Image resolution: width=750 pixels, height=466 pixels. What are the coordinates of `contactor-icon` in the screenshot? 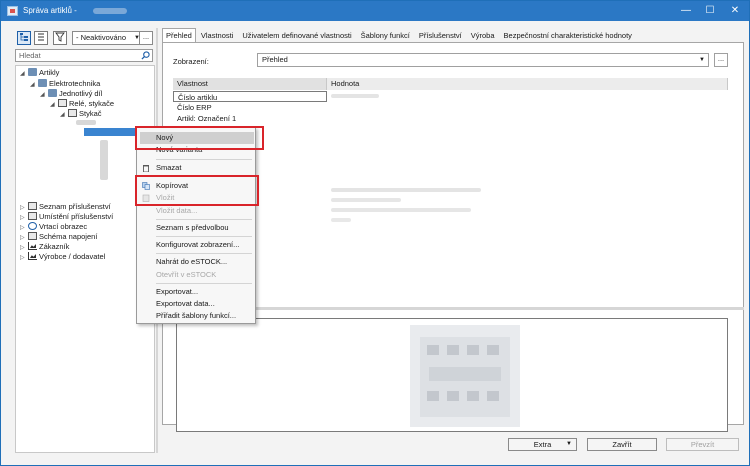 It's located at (72, 113).